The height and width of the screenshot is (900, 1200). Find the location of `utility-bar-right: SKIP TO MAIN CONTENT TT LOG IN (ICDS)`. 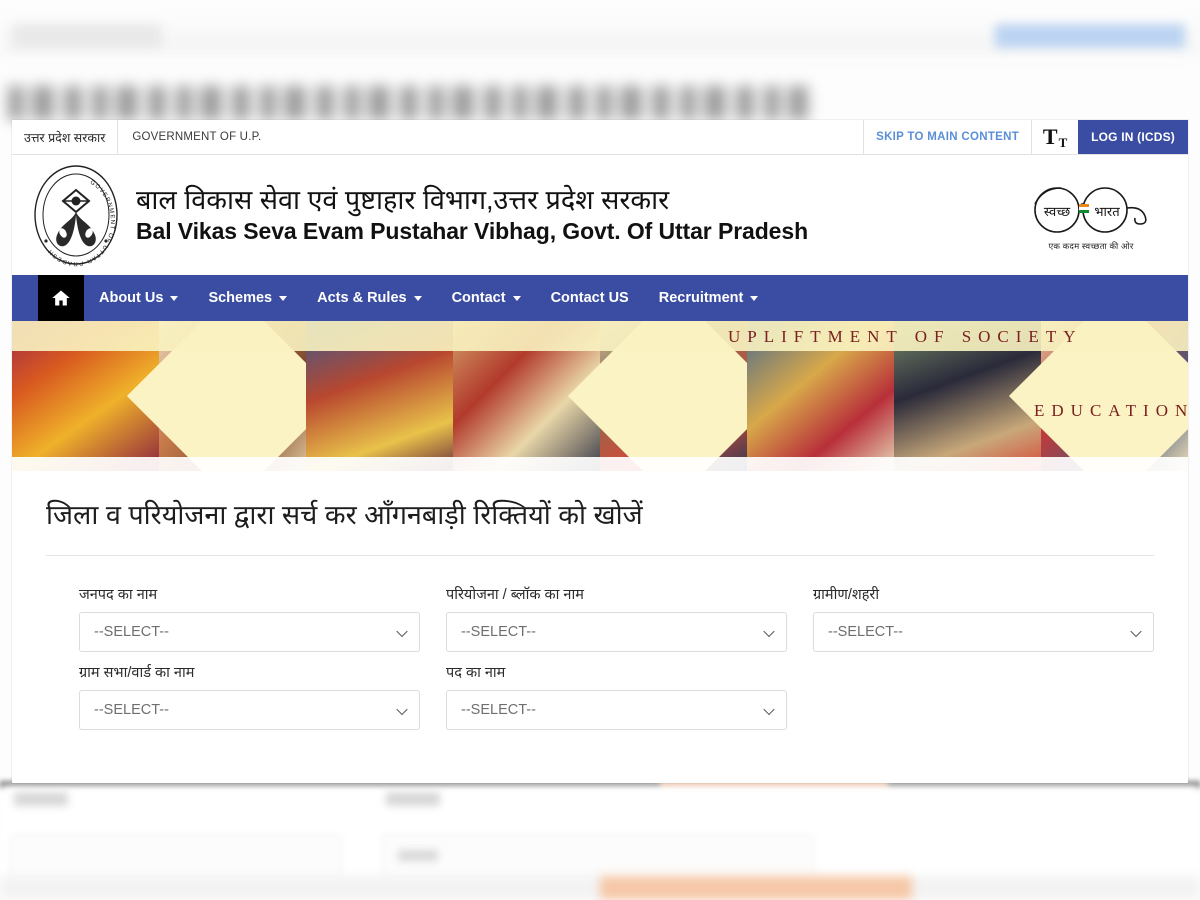

utility-bar-right: SKIP TO MAIN CONTENT TT LOG IN (ICDS) is located at coordinates (1025, 137).